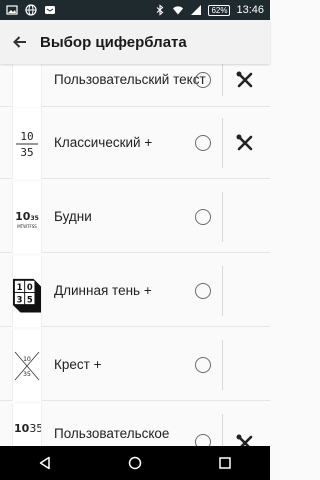 The image size is (320, 480). I want to click on arrow-back-icon, so click(19, 42).